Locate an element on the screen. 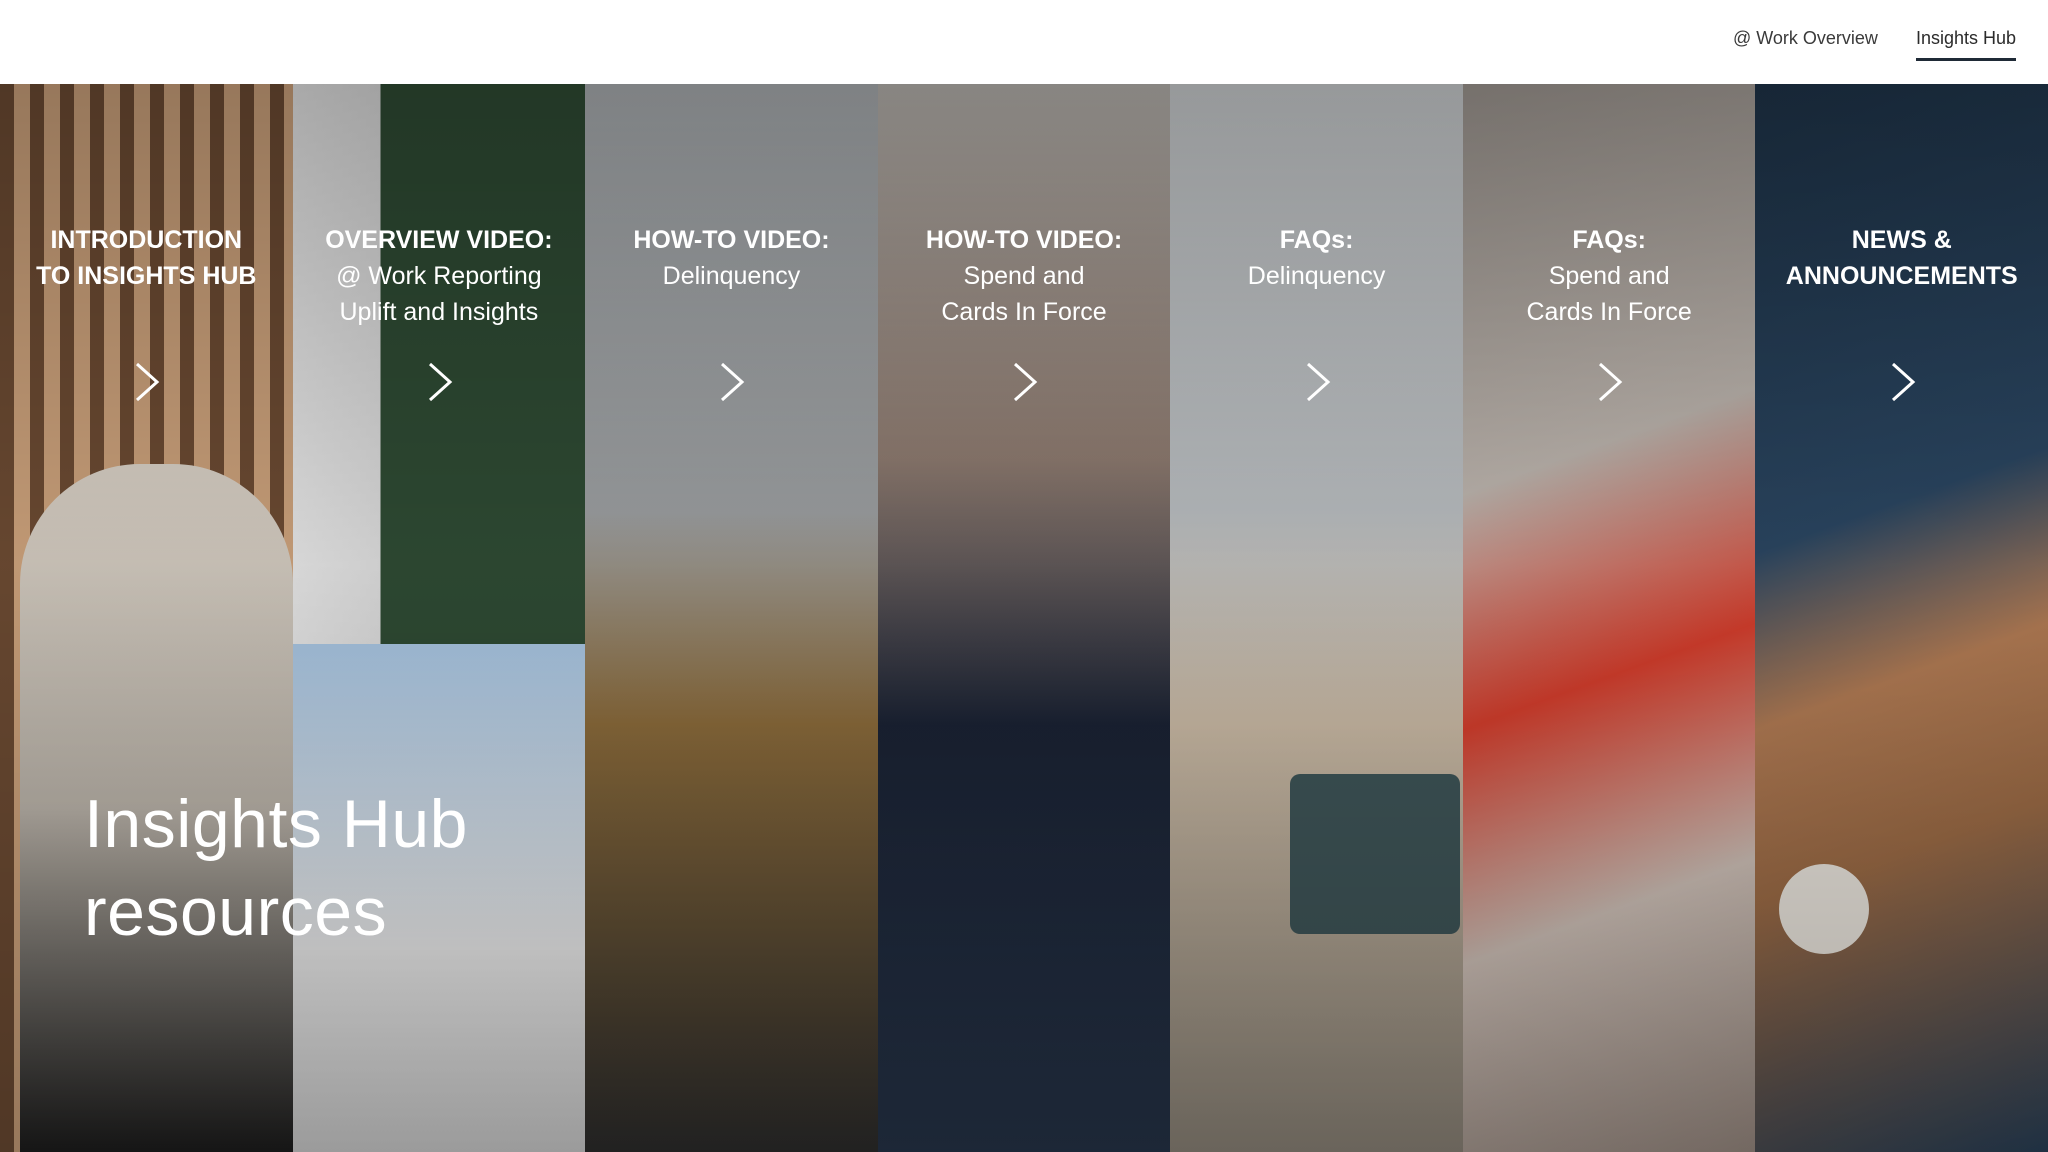  panel-kicker: NEWS & ANNOUNCEMENTS is located at coordinates (1901, 258).